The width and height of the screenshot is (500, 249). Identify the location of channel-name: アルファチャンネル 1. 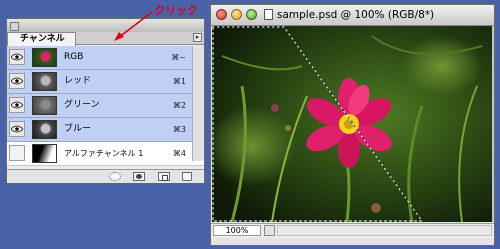
(104, 153).